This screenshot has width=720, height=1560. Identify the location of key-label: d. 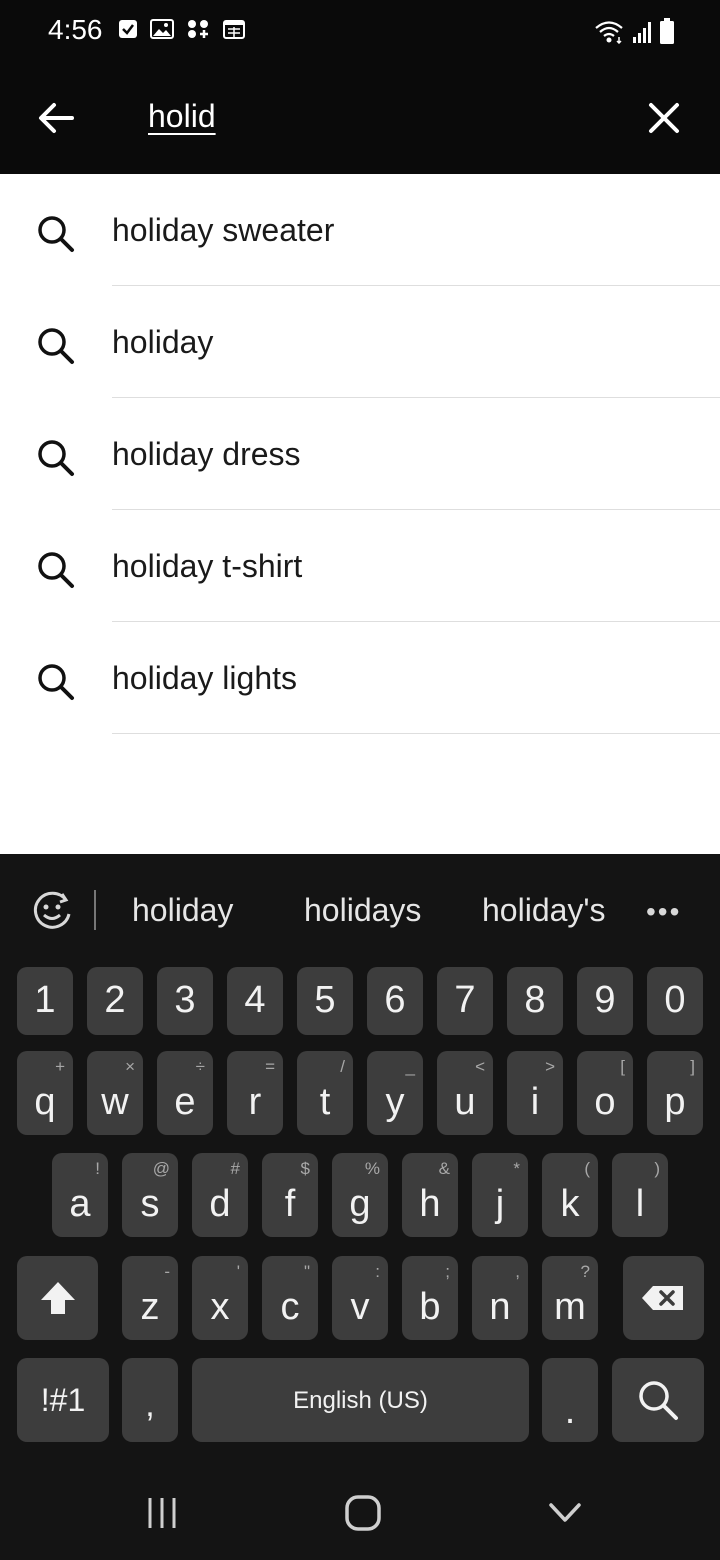
(220, 1204).